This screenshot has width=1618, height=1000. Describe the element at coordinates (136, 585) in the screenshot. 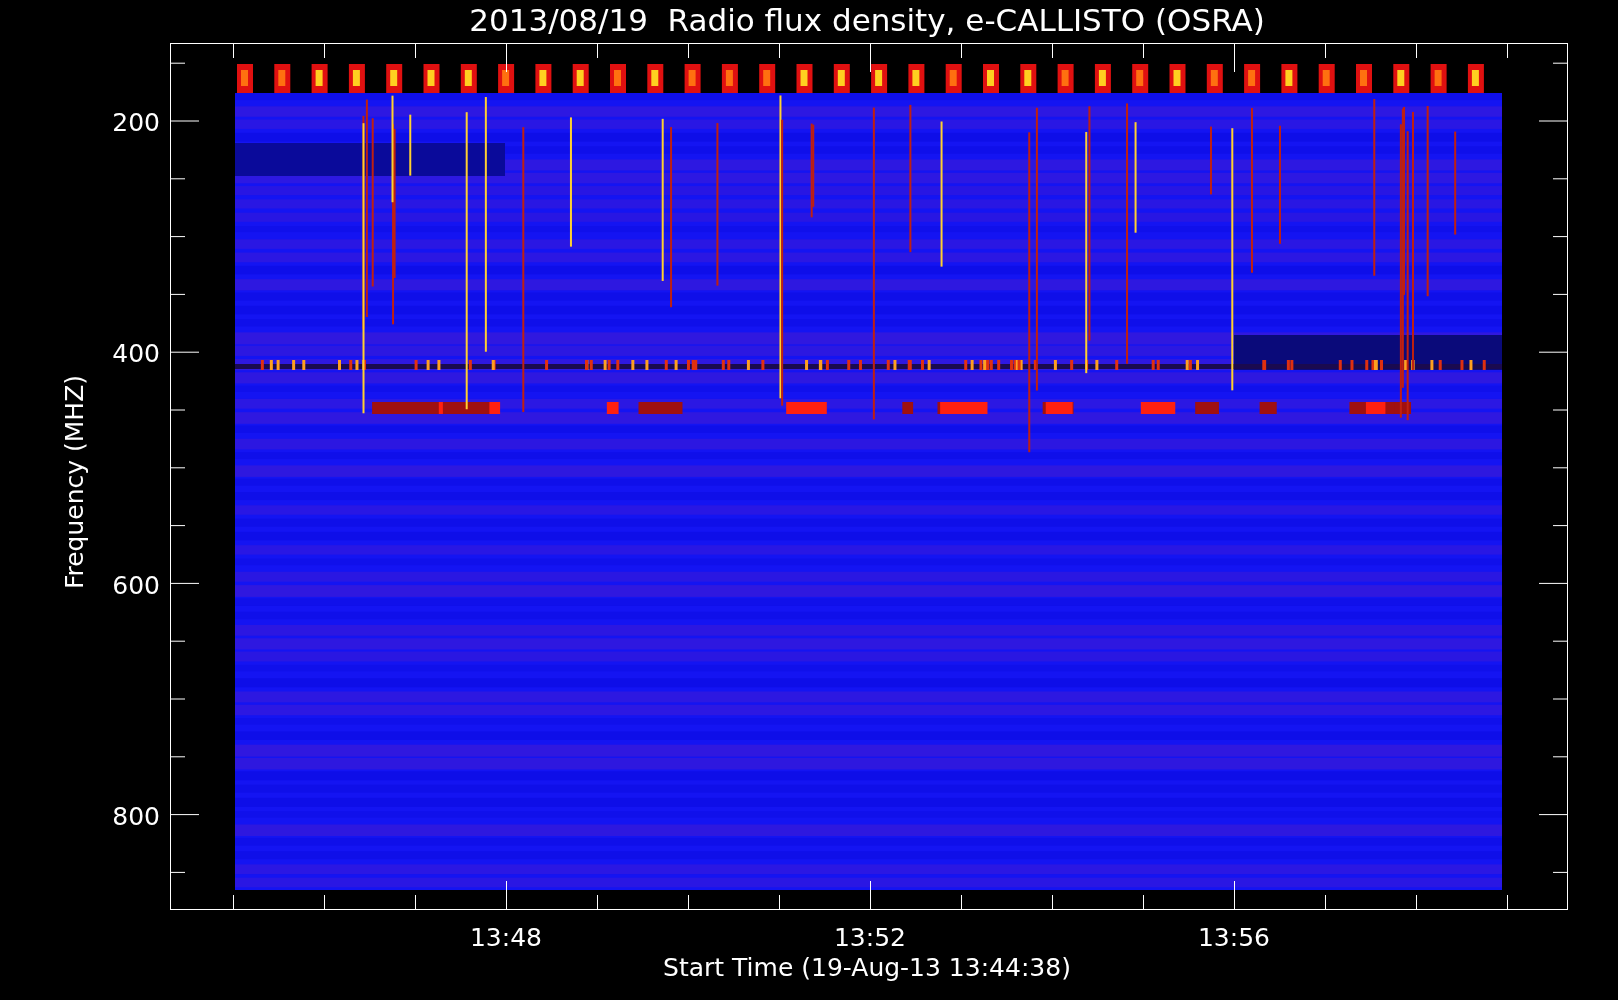

I see `tick-label: 600` at that location.